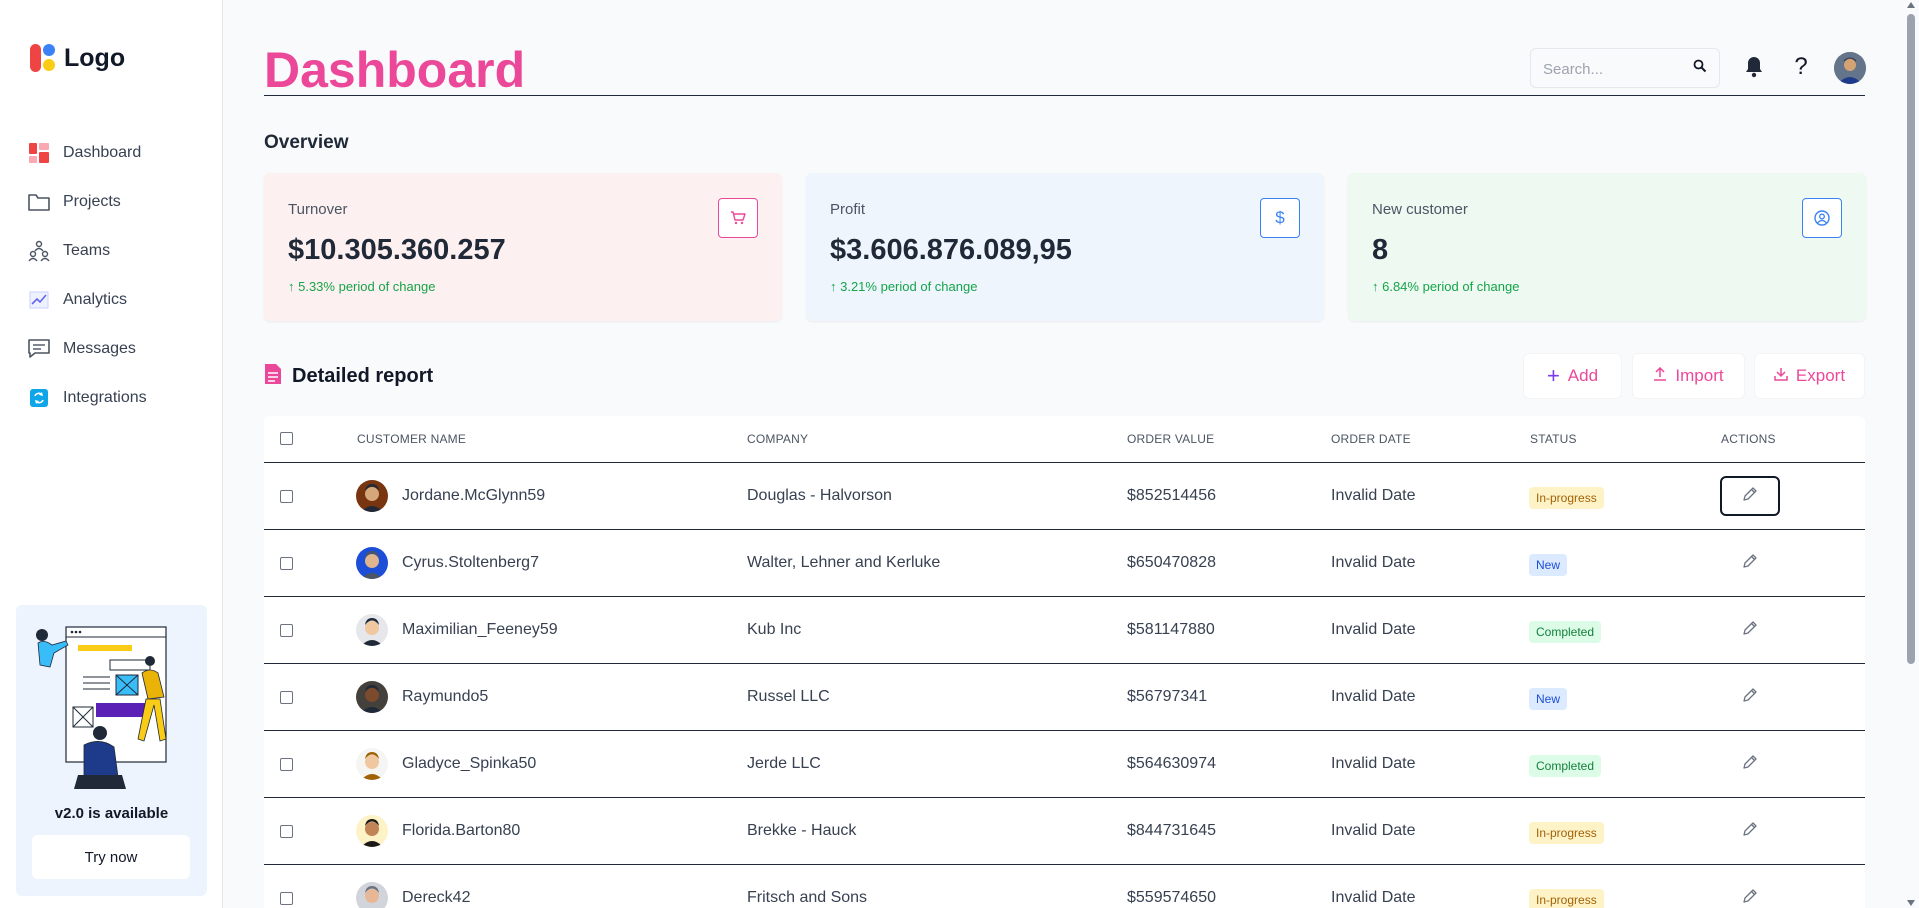 This screenshot has height=908, width=1919. I want to click on column-header-order-date: ORDER DATE, so click(1371, 439).